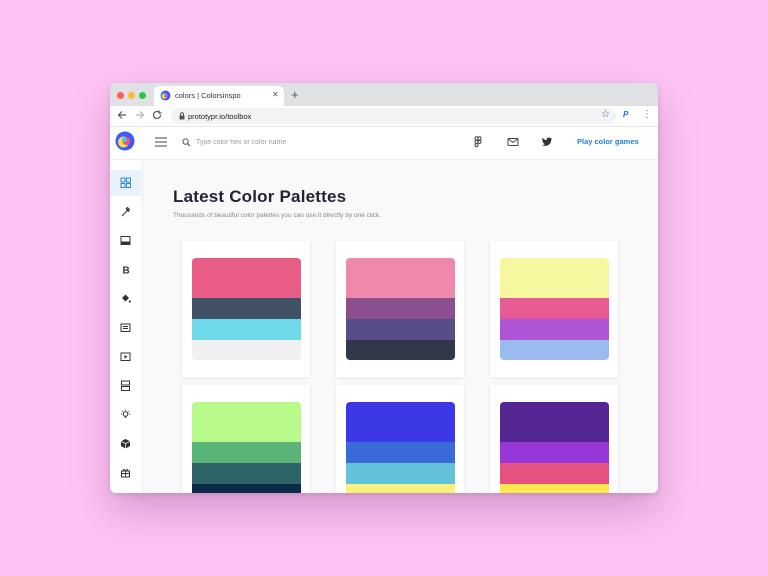  I want to click on reload-icon, so click(157, 115).